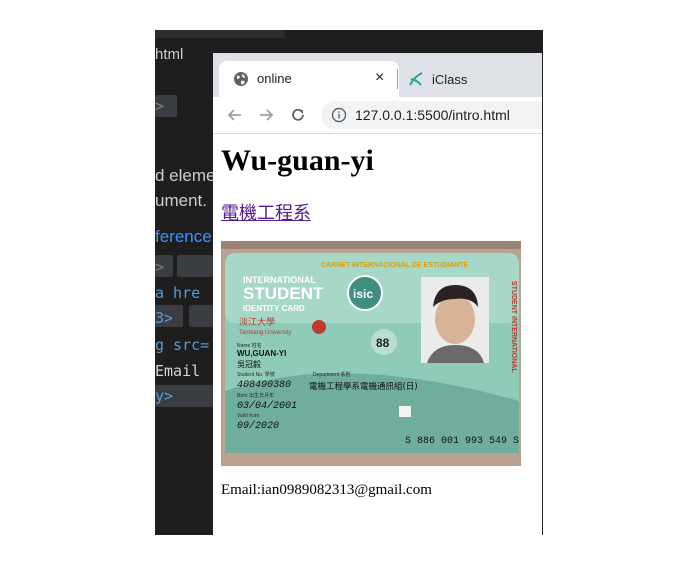 The height and width of the screenshot is (564, 696). Describe the element at coordinates (449, 79) in the screenshot. I see `tab-iclass: iClass` at that location.